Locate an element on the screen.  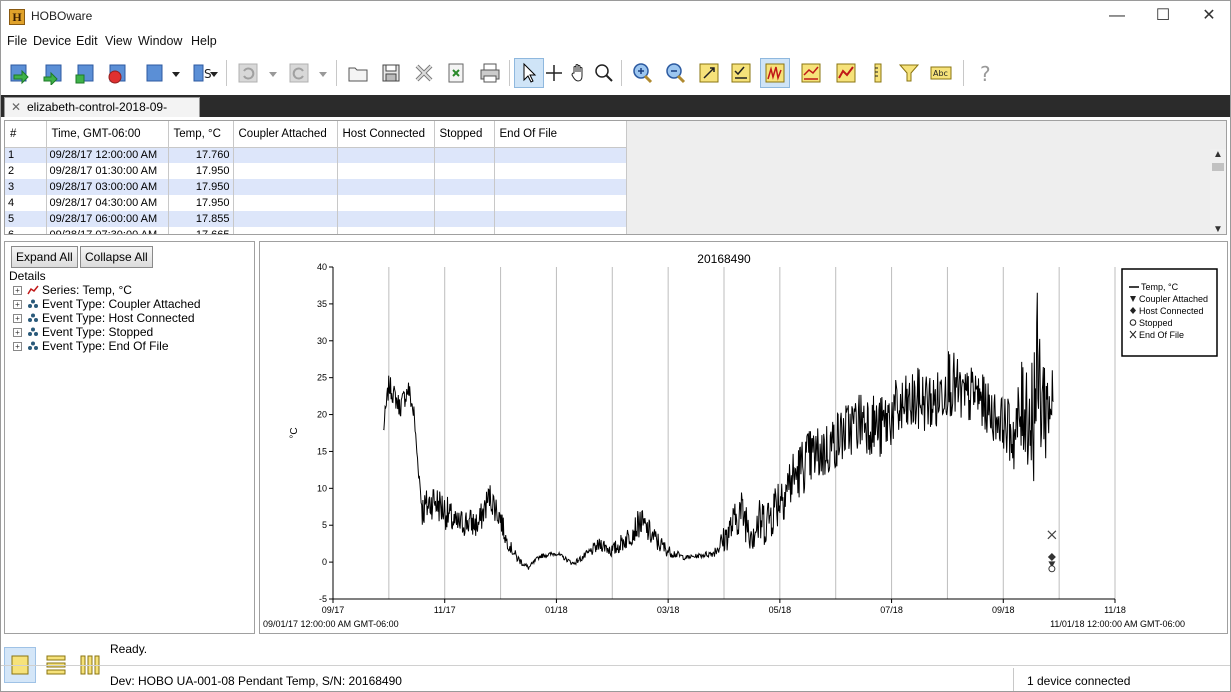
launch-icon is located at coordinates (53, 73).